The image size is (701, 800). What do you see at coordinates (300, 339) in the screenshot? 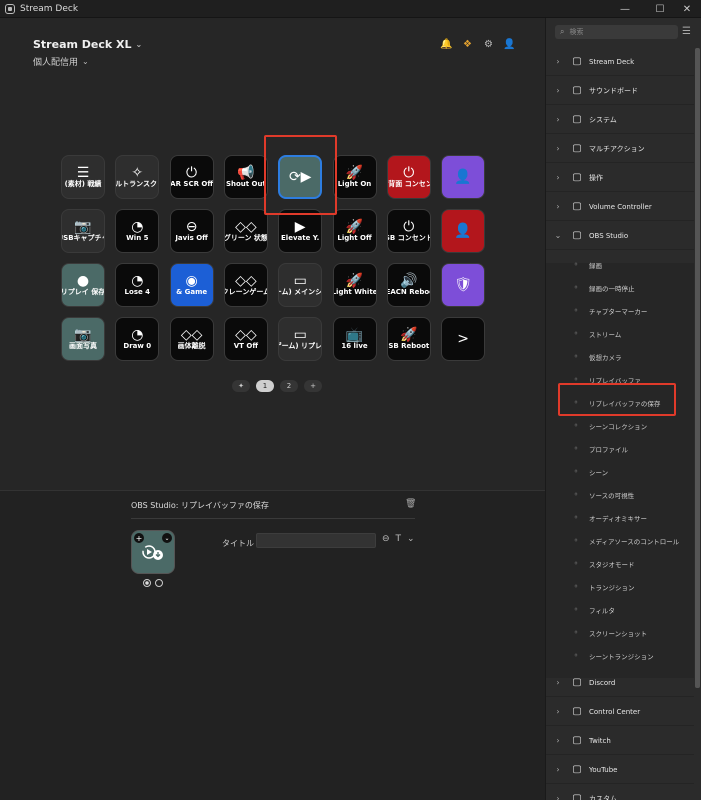
I see `deck-key: ▭(ゲーム) リプレイ` at bounding box center [300, 339].